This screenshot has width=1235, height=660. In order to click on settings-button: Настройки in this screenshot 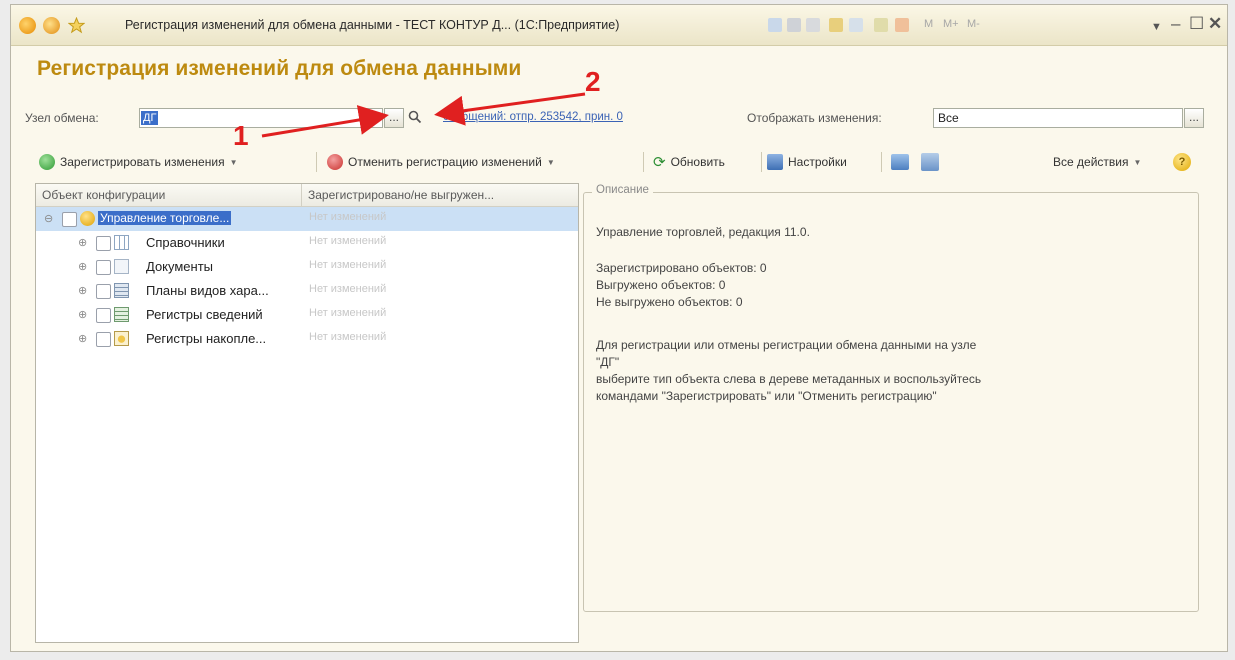, I will do `click(807, 162)`.